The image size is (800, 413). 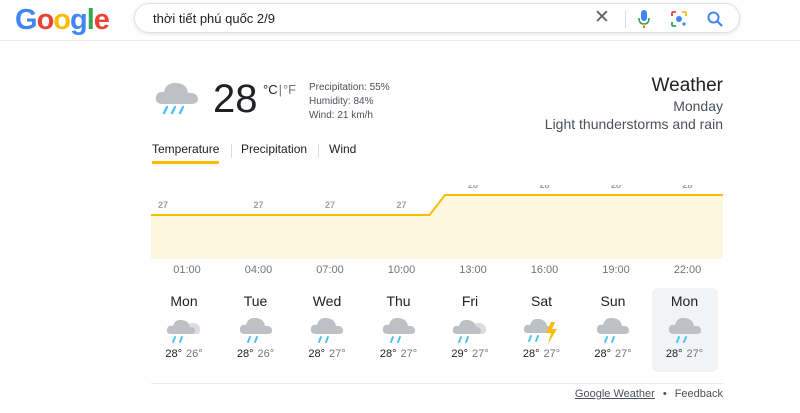 What do you see at coordinates (699, 394) in the screenshot?
I see `feedback-link: Feedback` at bounding box center [699, 394].